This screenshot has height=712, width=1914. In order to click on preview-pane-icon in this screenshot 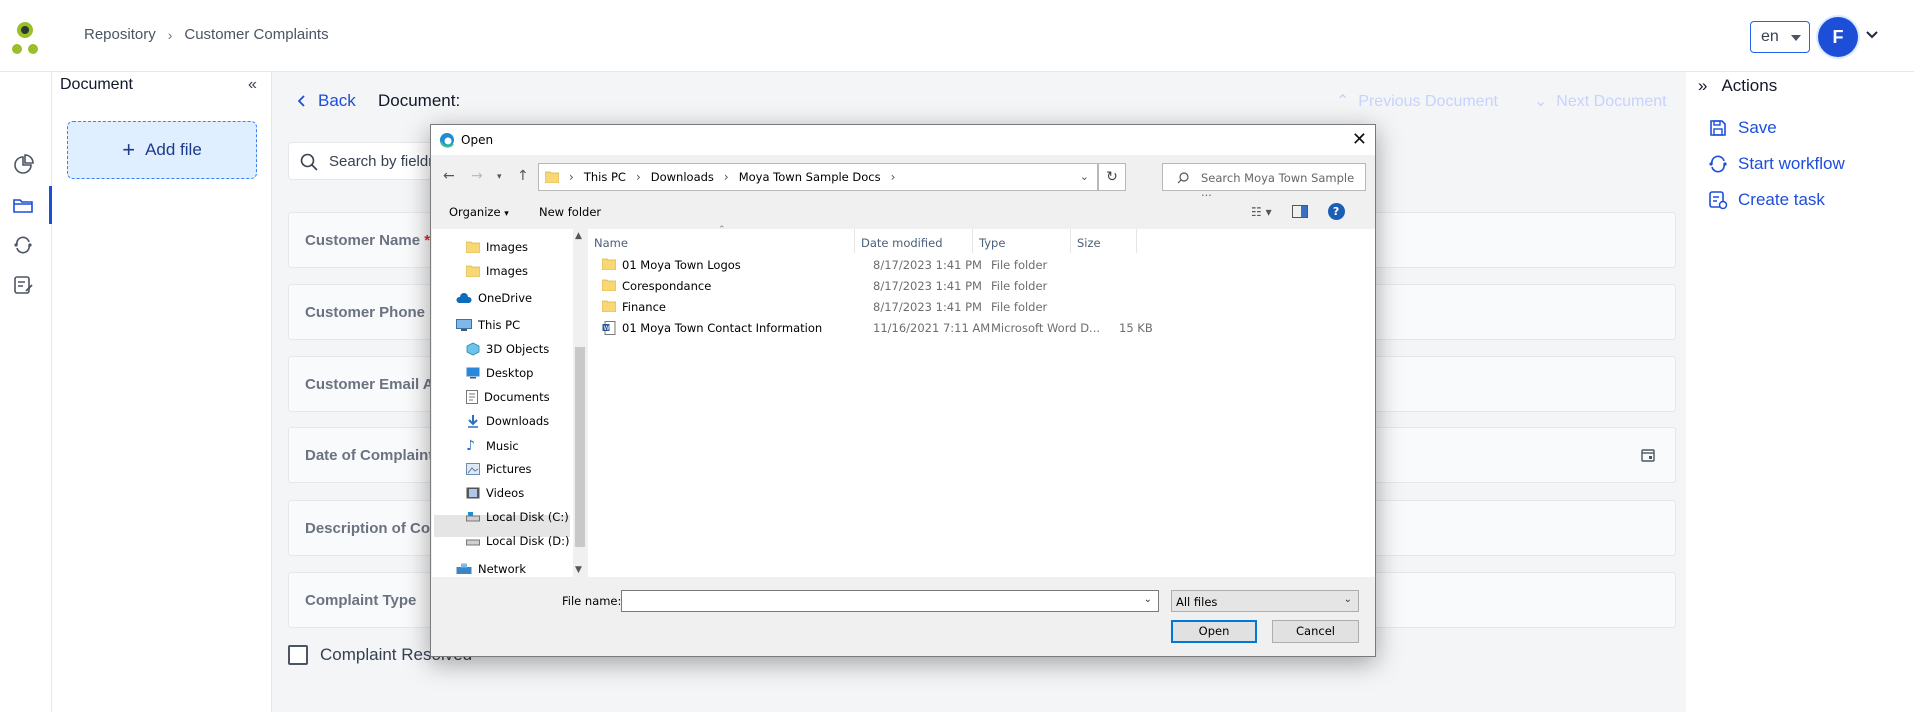, I will do `click(1299, 211)`.